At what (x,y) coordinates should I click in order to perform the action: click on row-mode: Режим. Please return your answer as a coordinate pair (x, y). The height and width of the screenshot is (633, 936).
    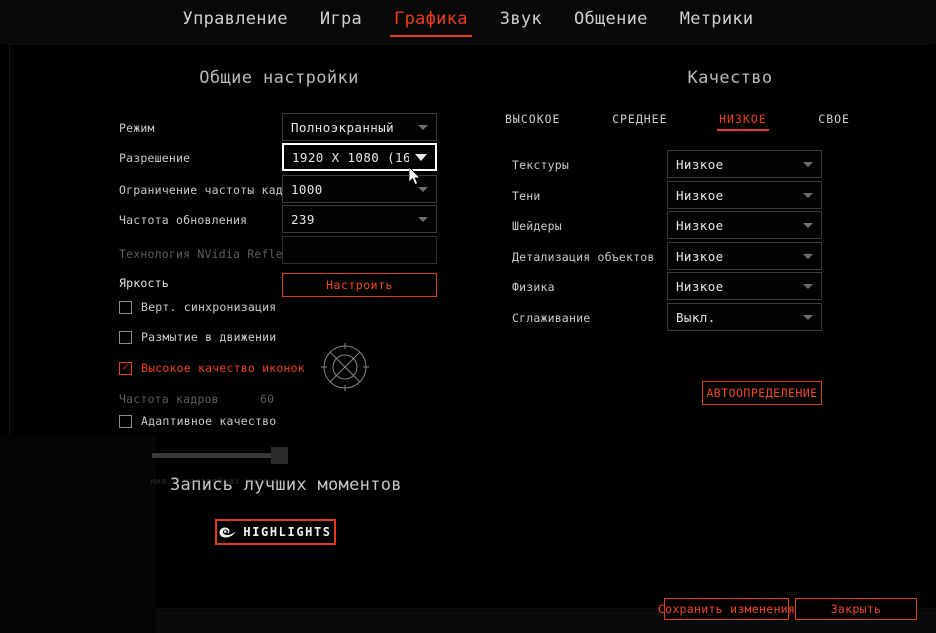
    Looking at the image, I should click on (137, 128).